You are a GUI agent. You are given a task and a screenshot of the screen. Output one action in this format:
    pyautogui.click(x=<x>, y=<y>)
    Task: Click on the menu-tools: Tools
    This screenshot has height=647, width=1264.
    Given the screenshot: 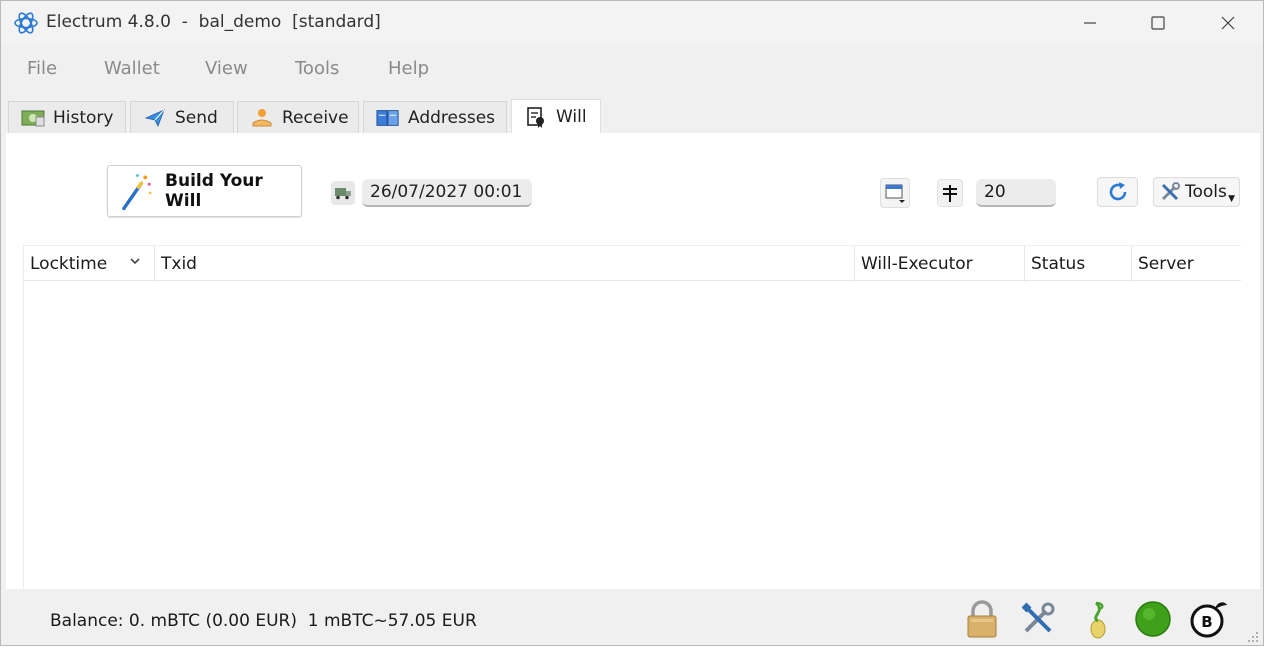 What is the action you would take?
    pyautogui.click(x=317, y=68)
    